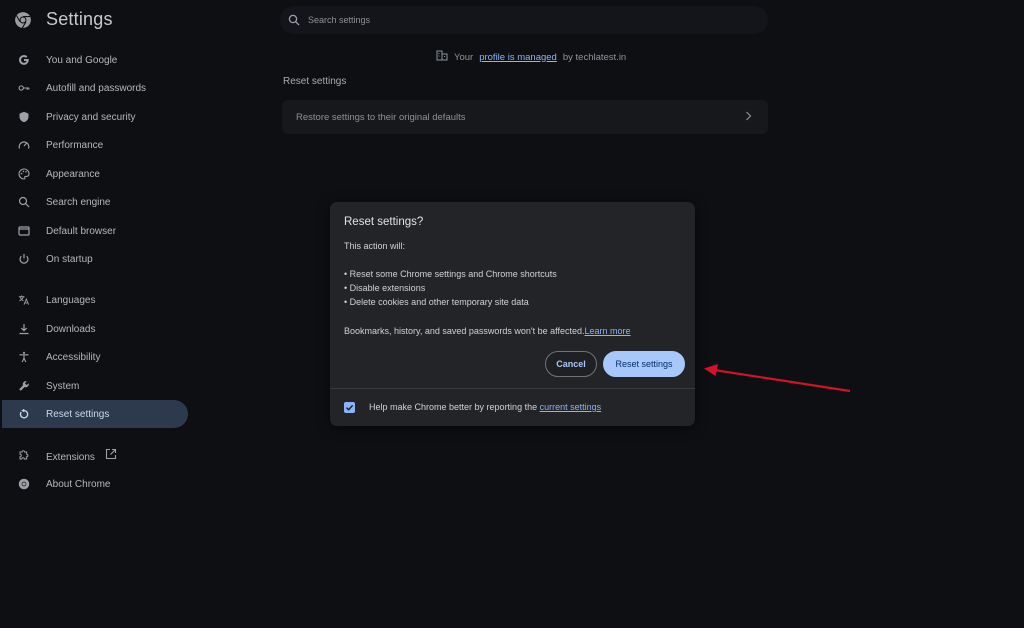 This screenshot has width=1024, height=628. What do you see at coordinates (24, 60) in the screenshot?
I see `google-g-icon` at bounding box center [24, 60].